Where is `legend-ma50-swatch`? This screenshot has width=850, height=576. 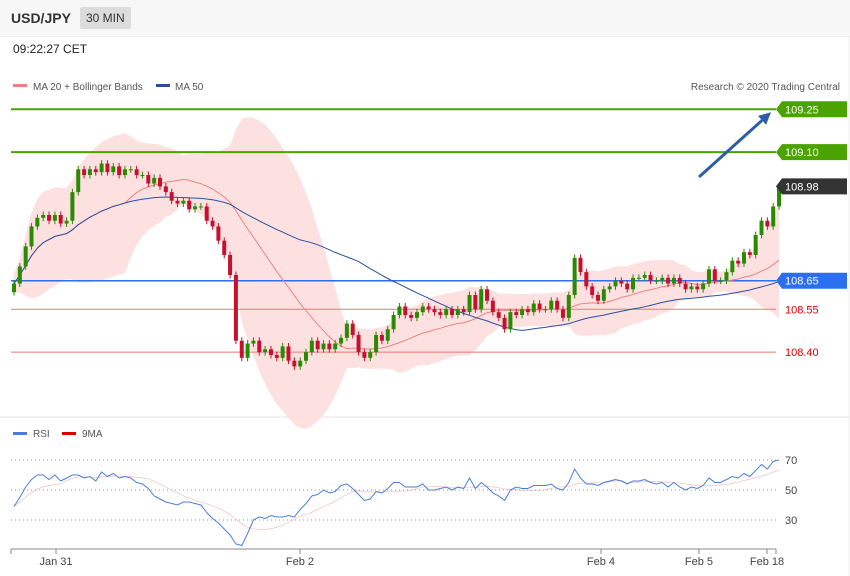 legend-ma50-swatch is located at coordinates (163, 85).